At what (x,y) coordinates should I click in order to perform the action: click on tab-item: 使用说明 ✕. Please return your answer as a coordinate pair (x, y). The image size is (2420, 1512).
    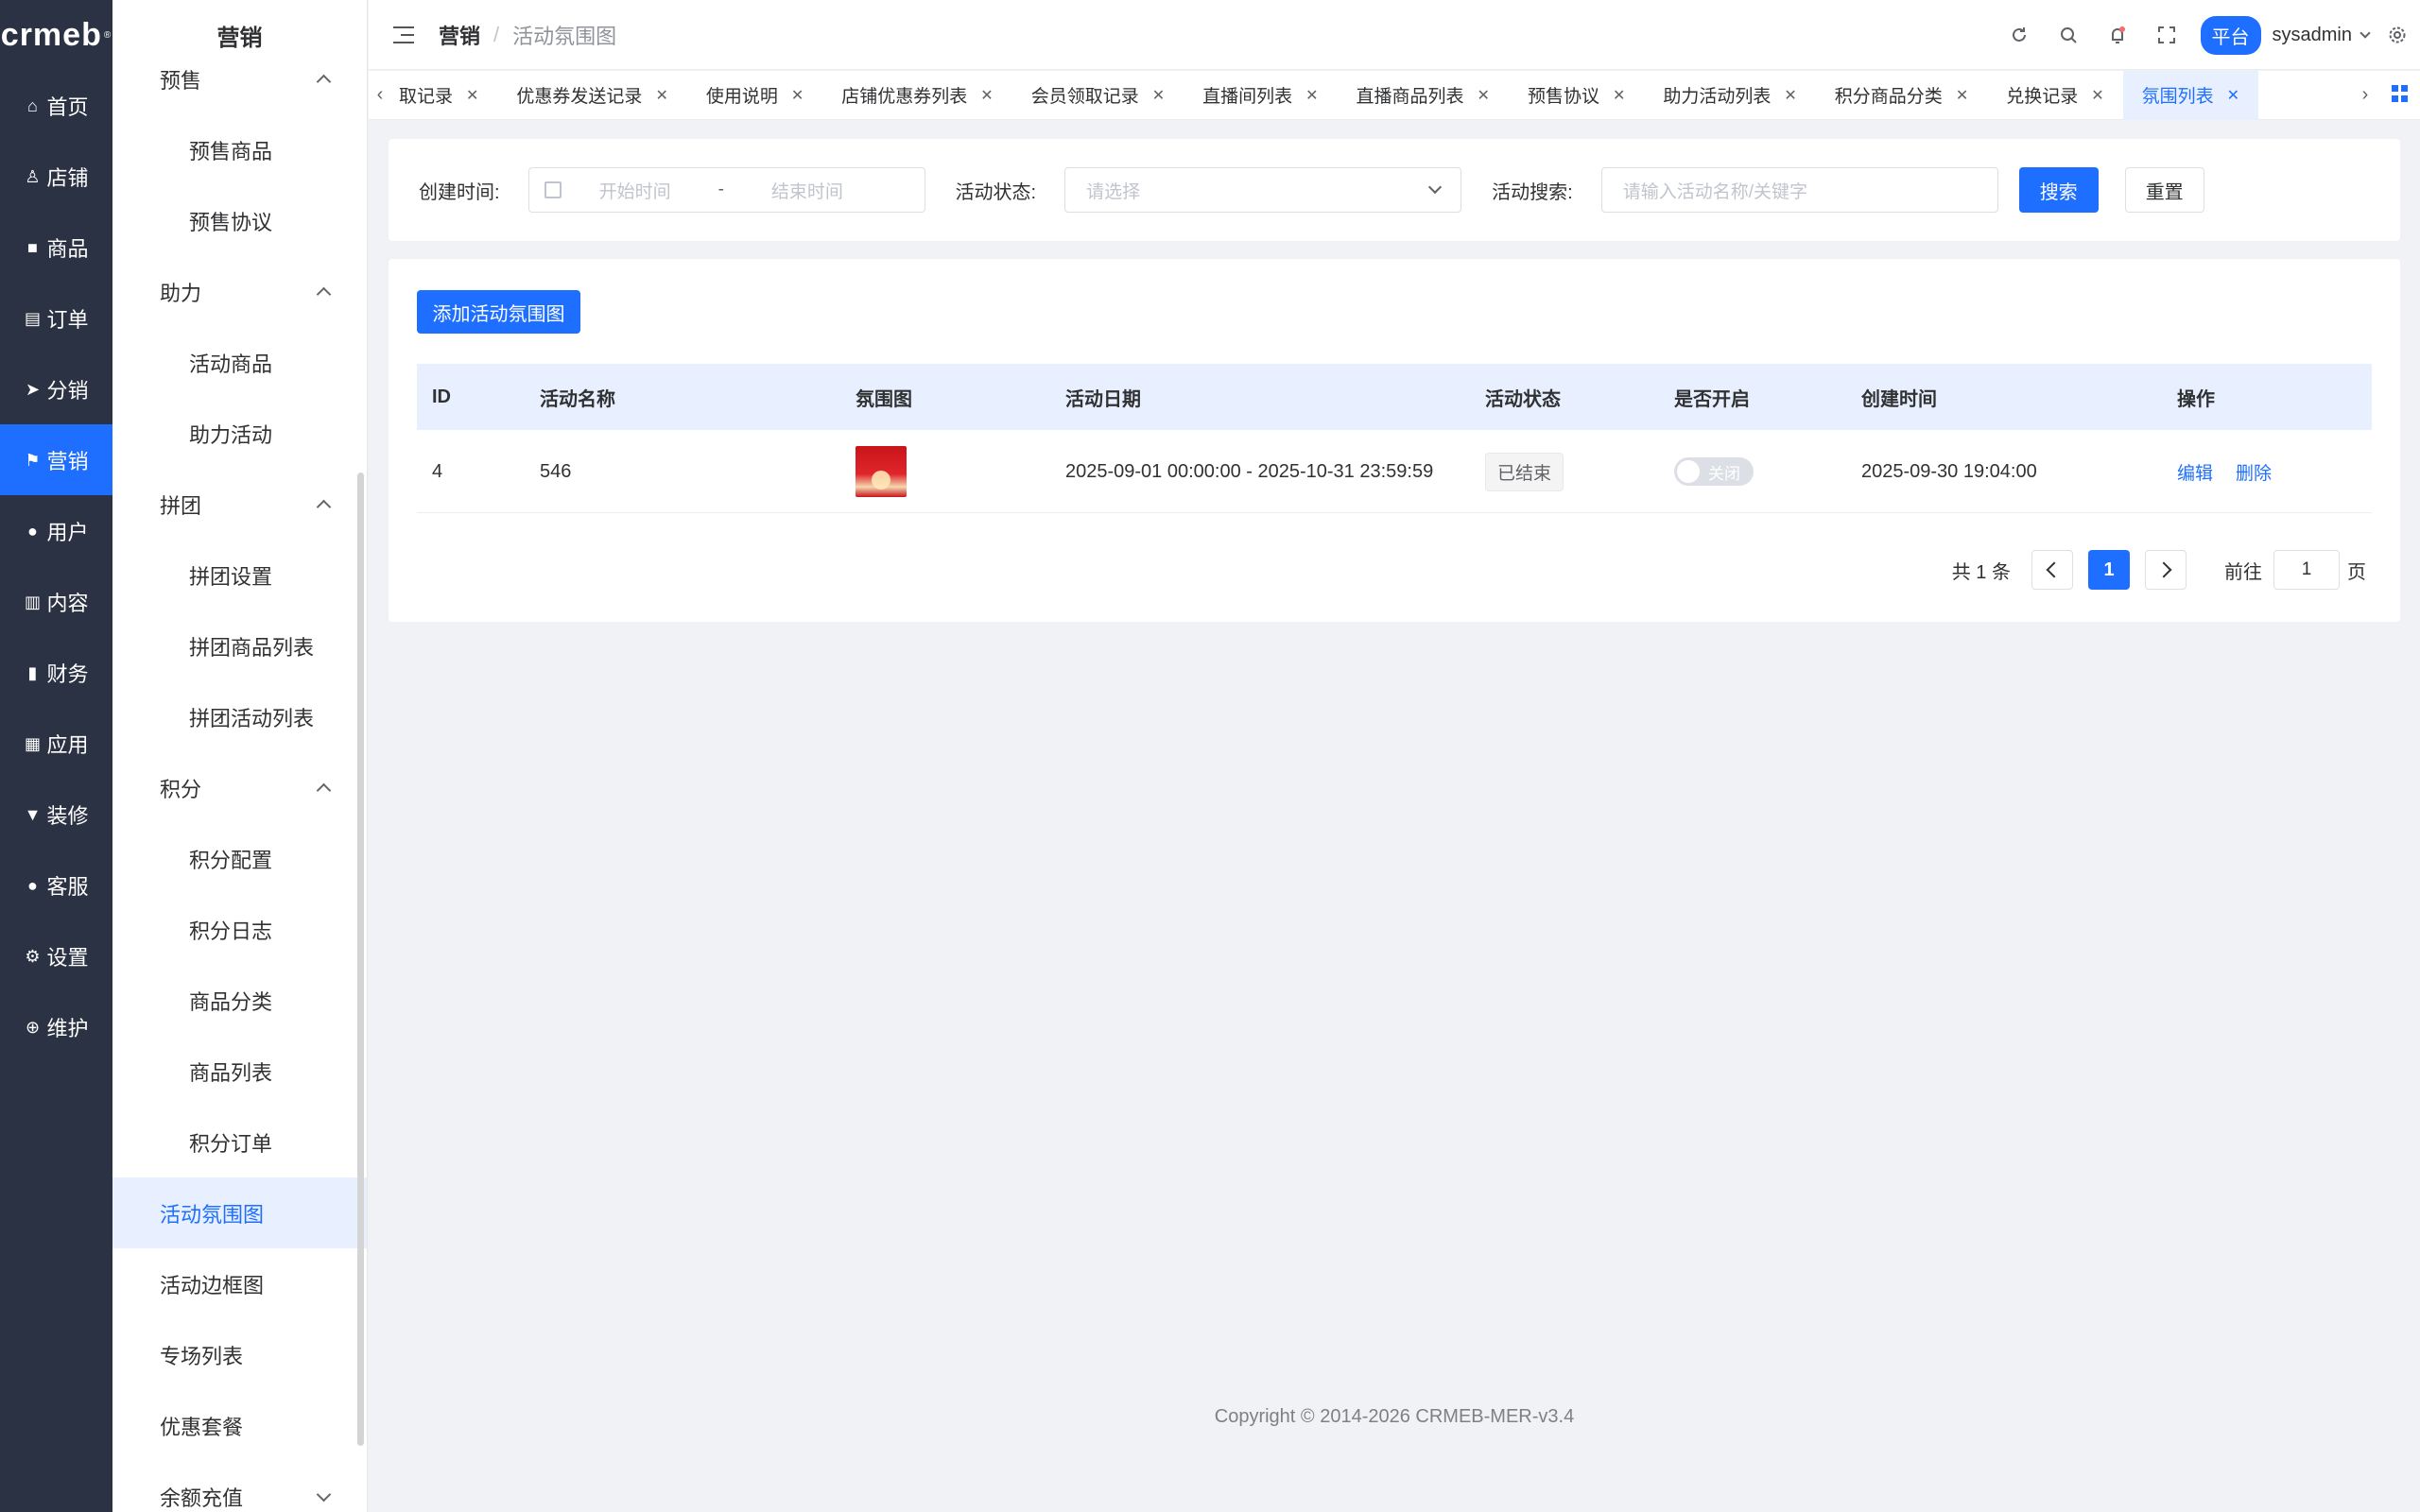
    Looking at the image, I should click on (754, 95).